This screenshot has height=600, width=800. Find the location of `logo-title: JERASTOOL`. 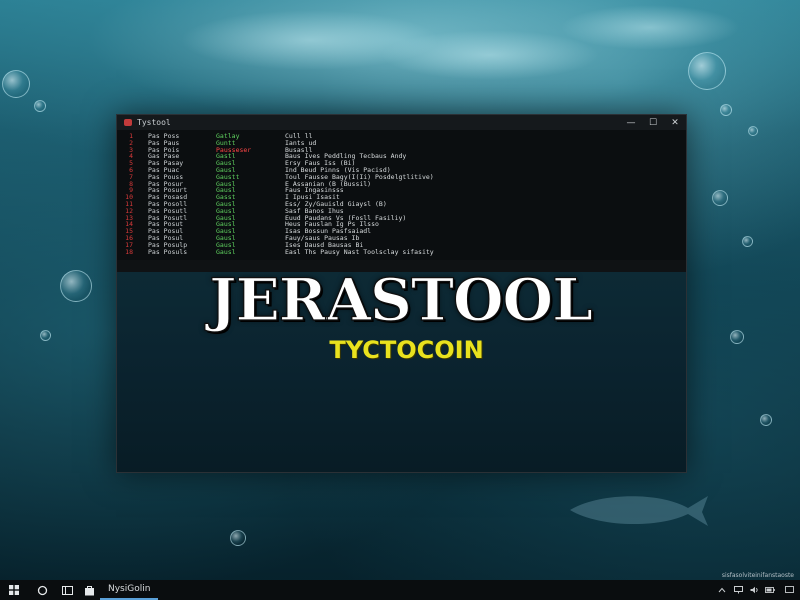

logo-title: JERASTOOL is located at coordinates (401, 299).